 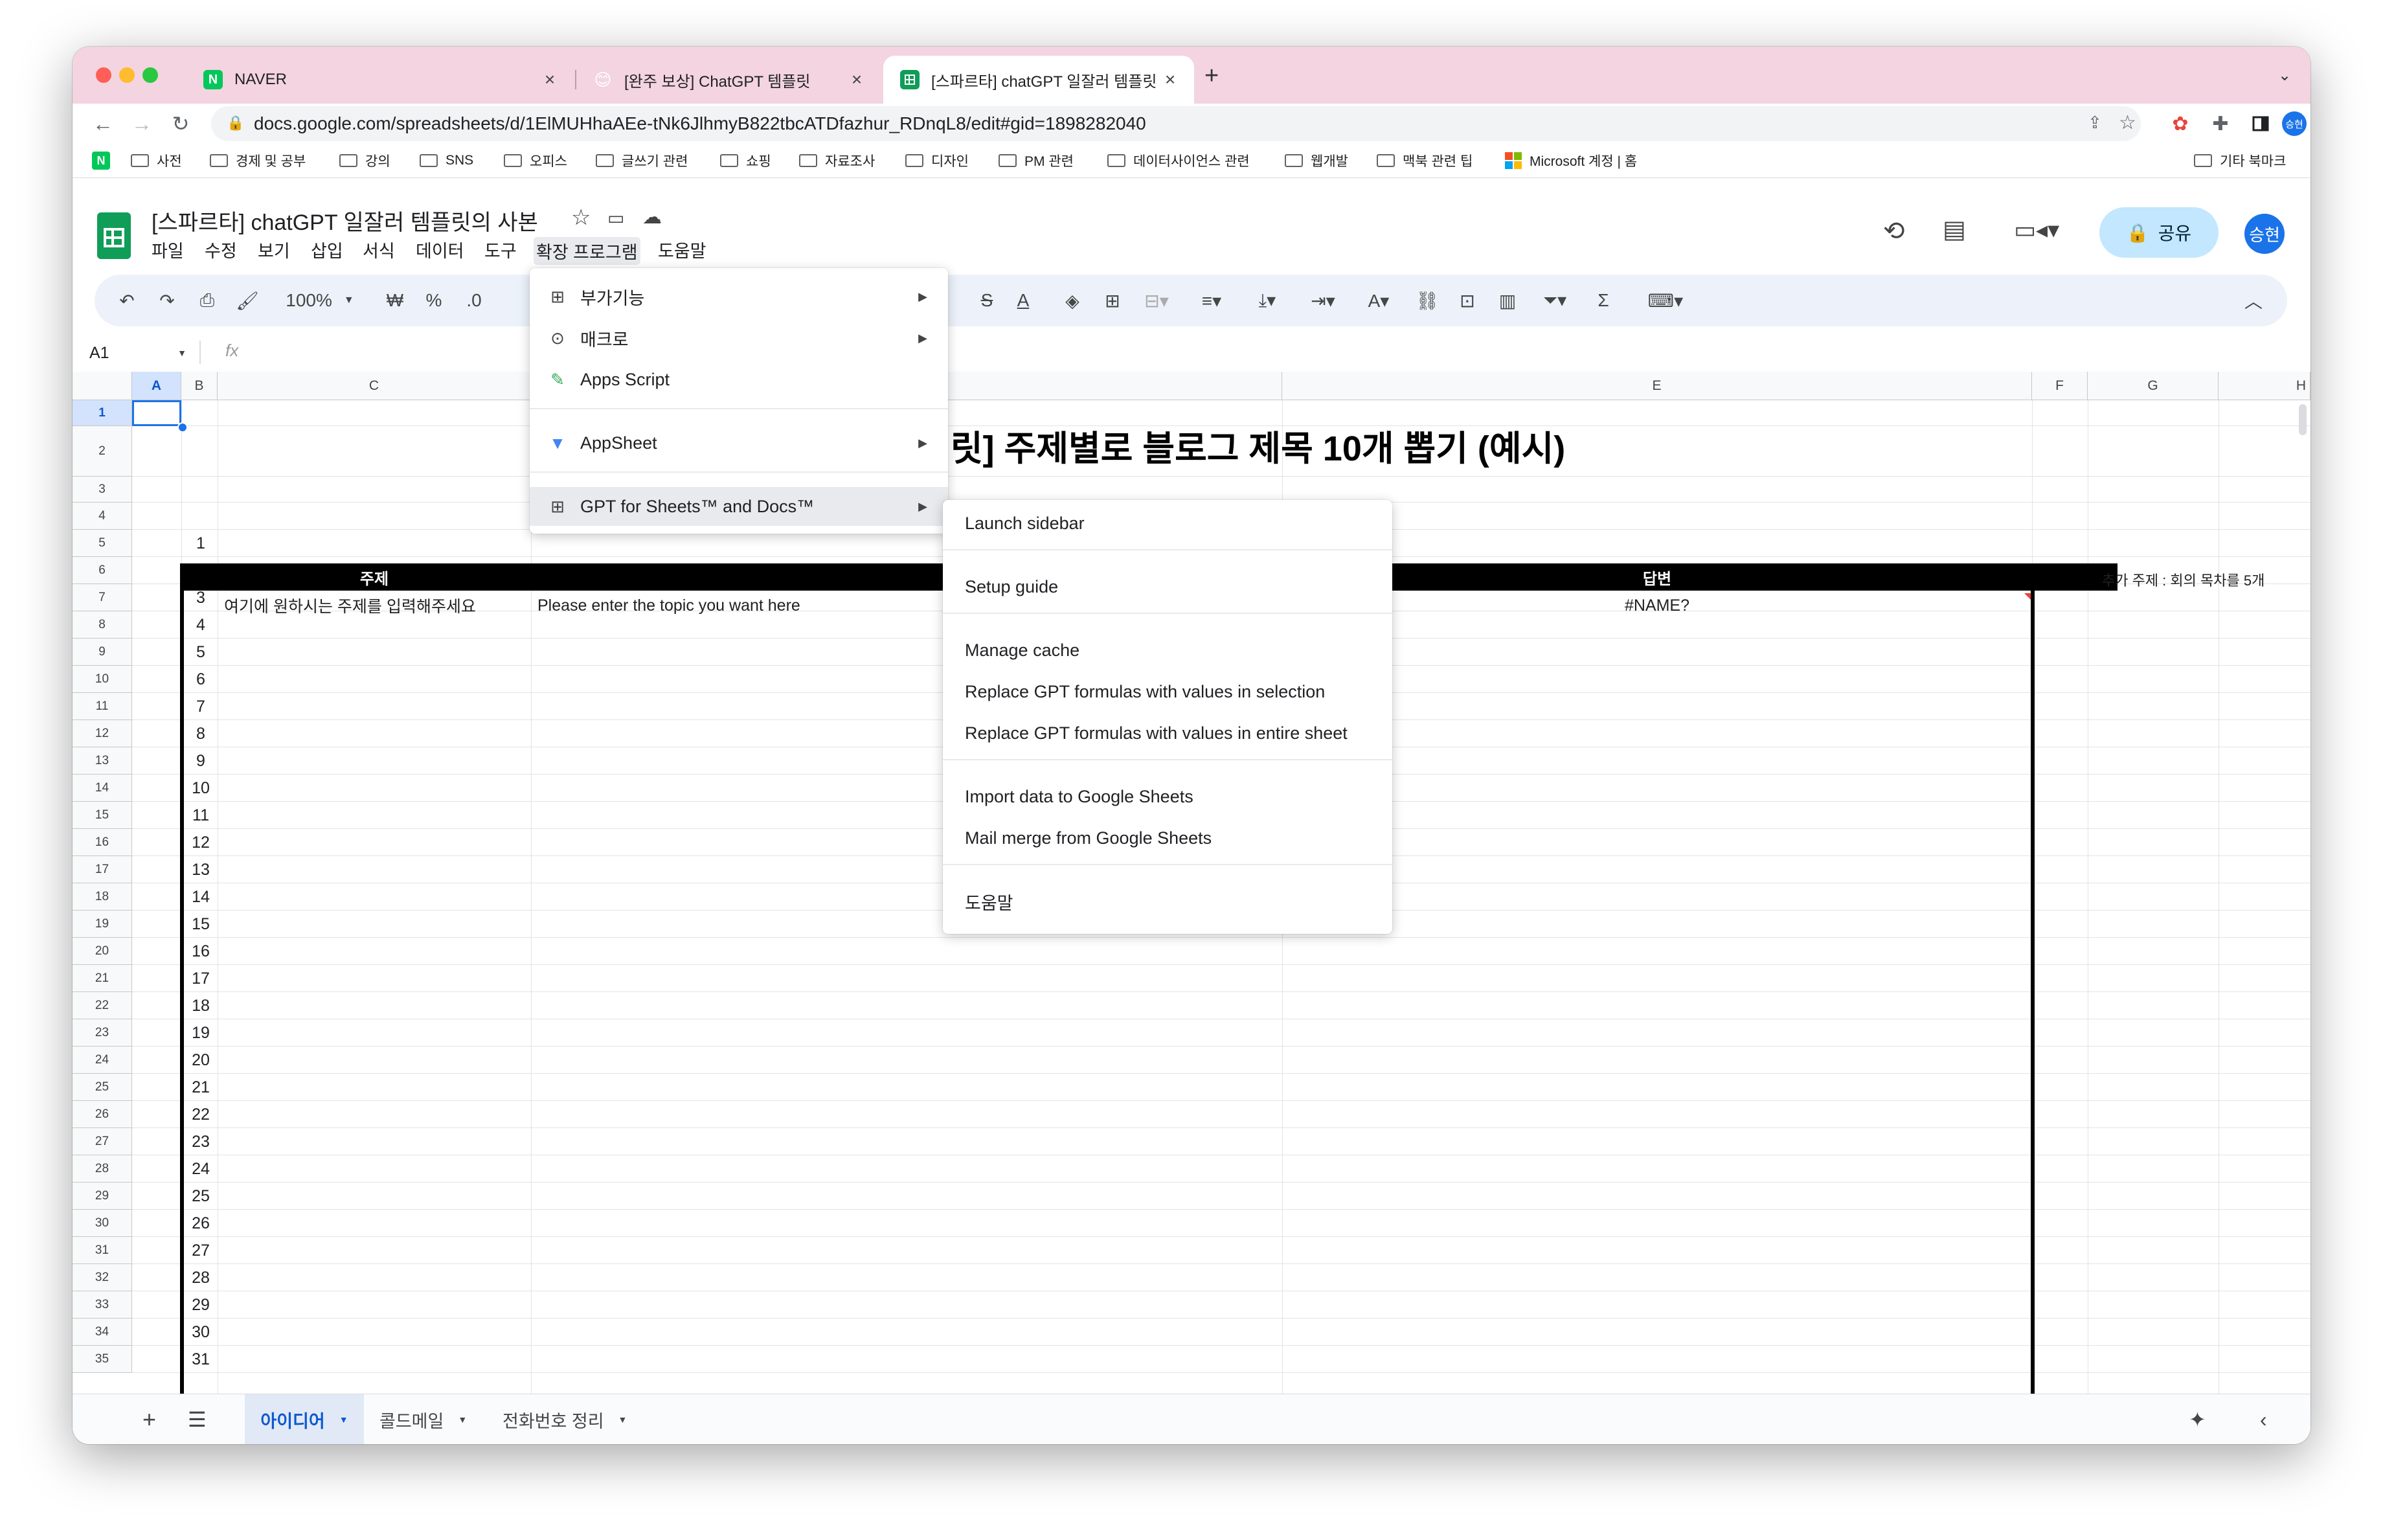 I want to click on index-cell: 7, so click(x=201, y=706).